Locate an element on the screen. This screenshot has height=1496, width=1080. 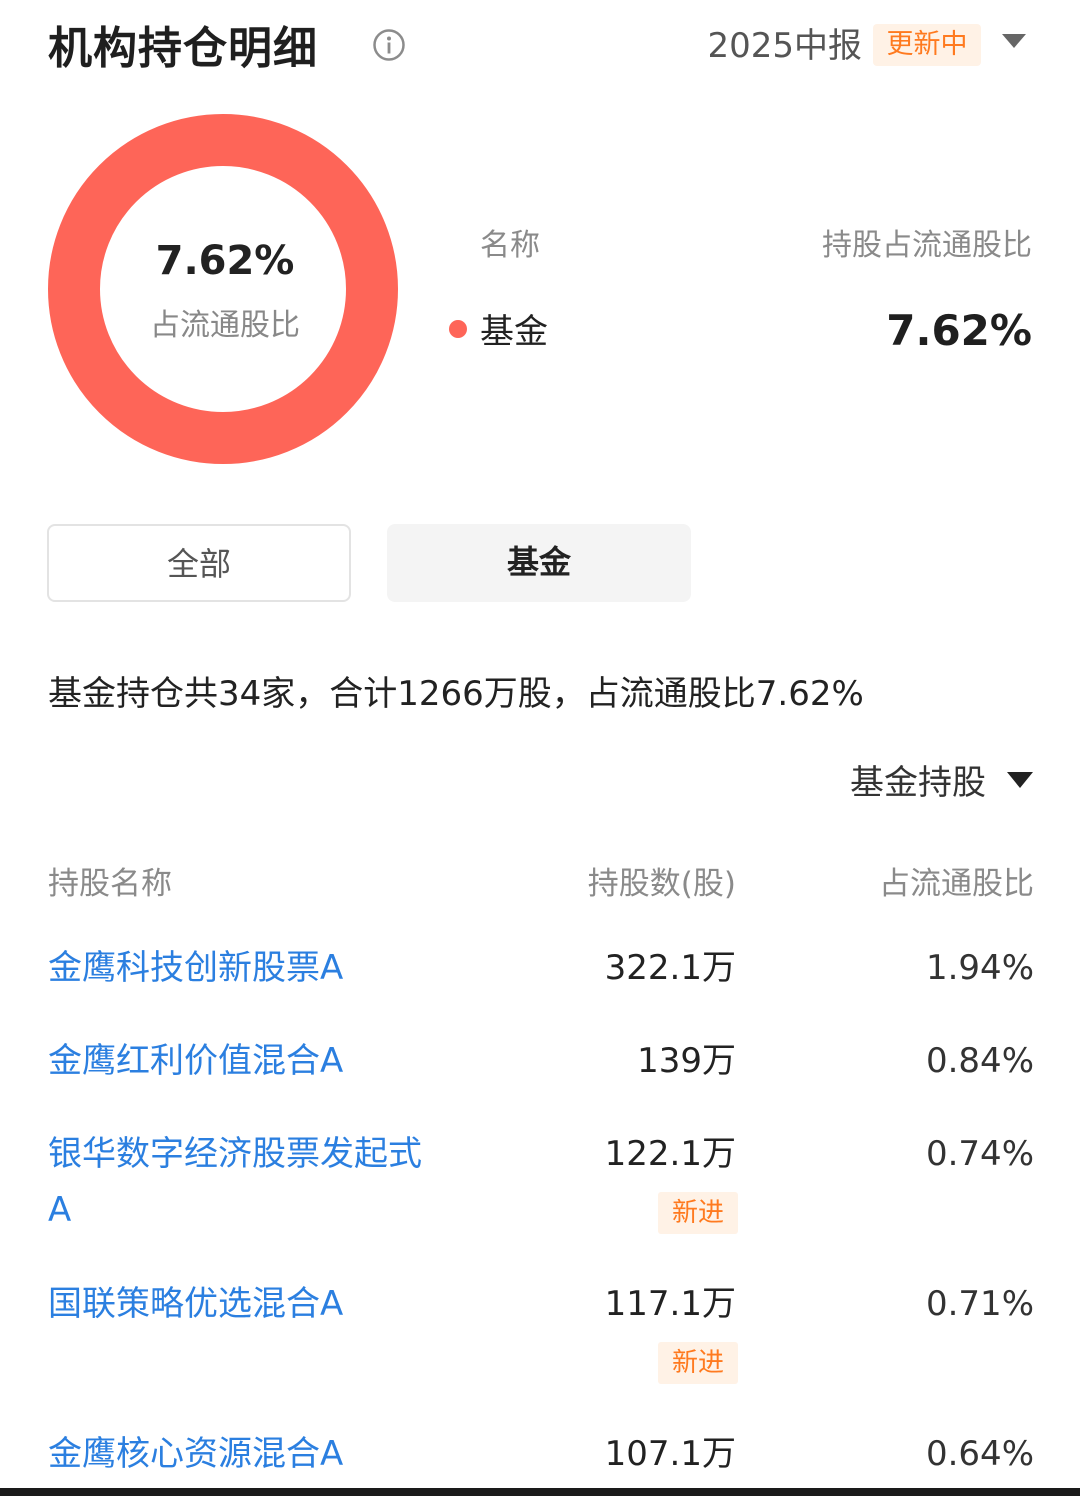
donut-slice-fund is located at coordinates (223, 289).